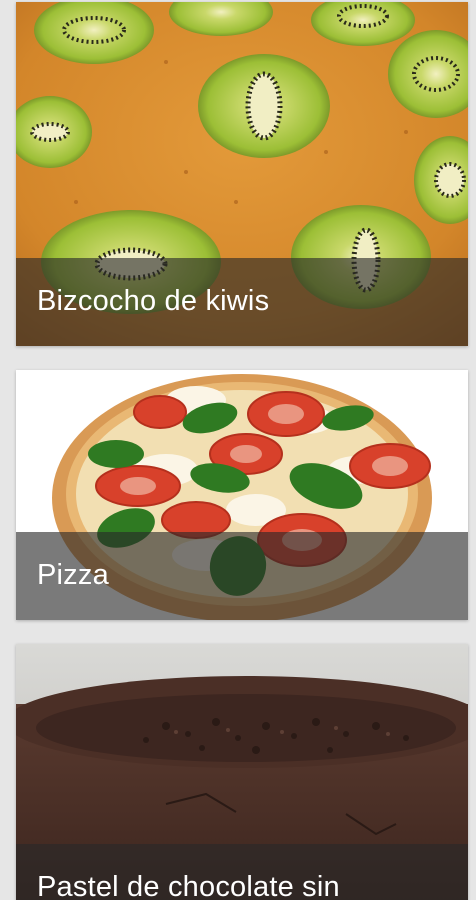 The width and height of the screenshot is (476, 900). Describe the element at coordinates (242, 576) in the screenshot. I see `caption-overlay: Pizza` at that location.